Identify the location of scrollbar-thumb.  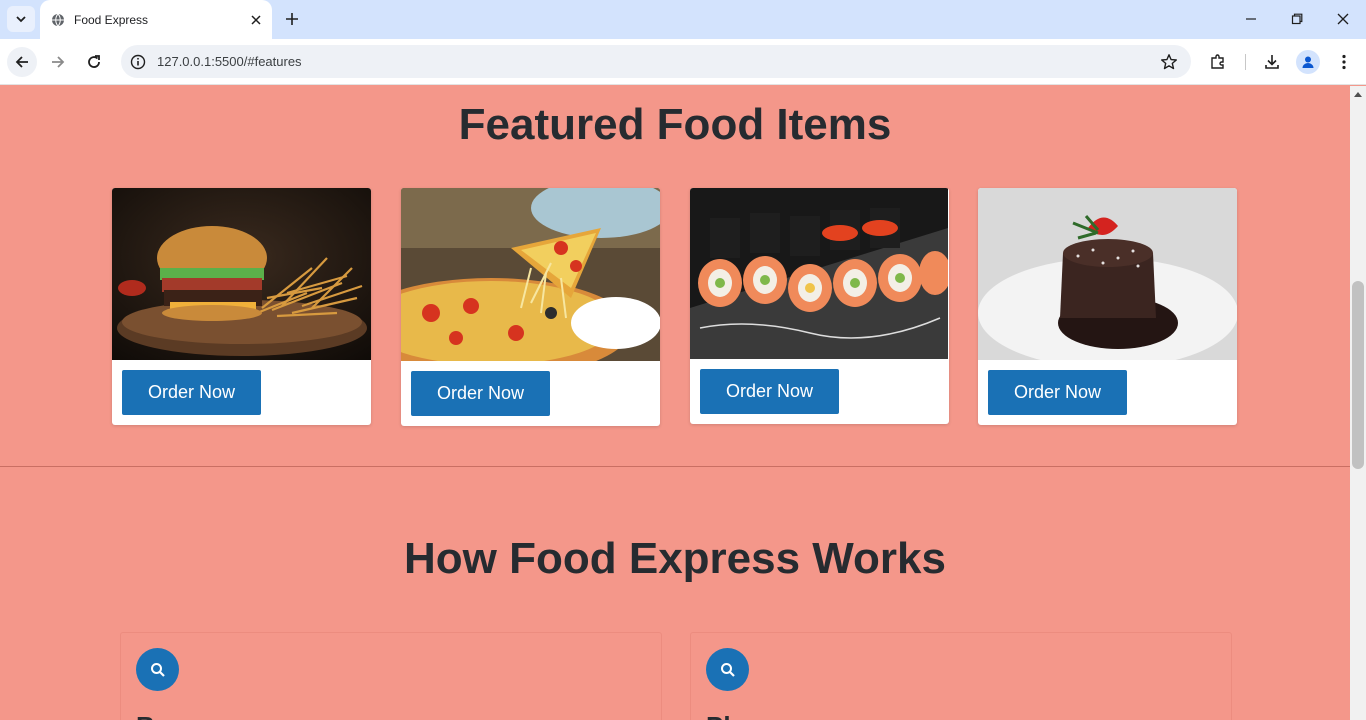
(1358, 375).